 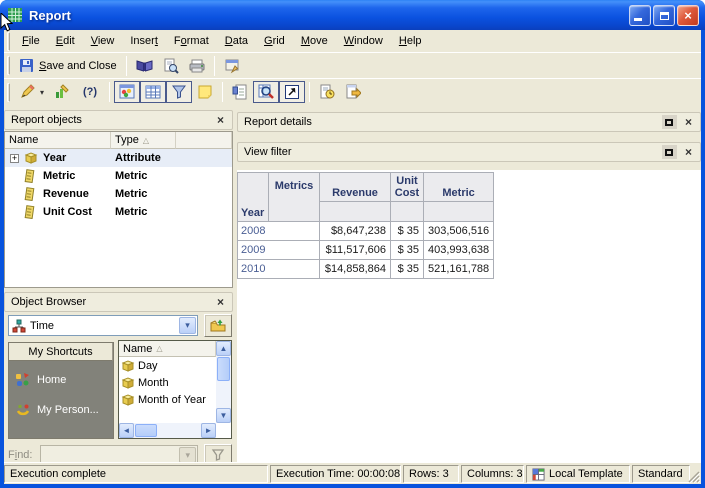 I want to click on scroll-down-icon: ▼, so click(x=223, y=415).